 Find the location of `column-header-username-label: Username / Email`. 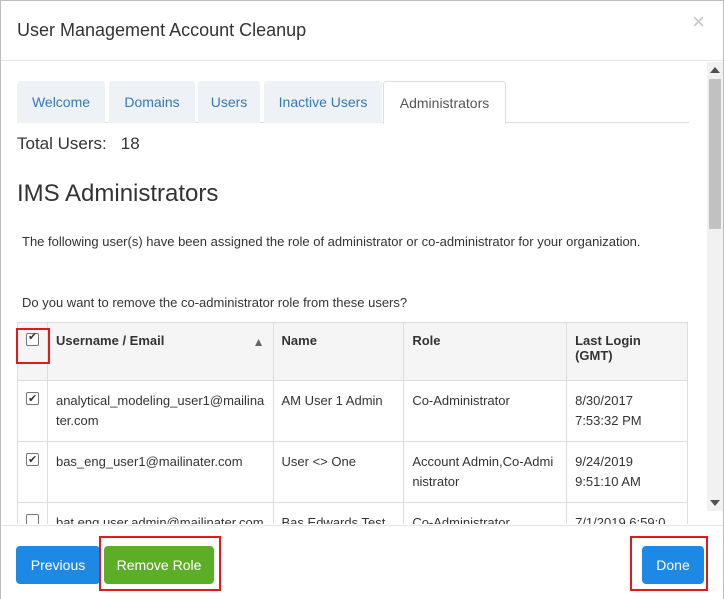

column-header-username-label: Username / Email is located at coordinates (110, 340).